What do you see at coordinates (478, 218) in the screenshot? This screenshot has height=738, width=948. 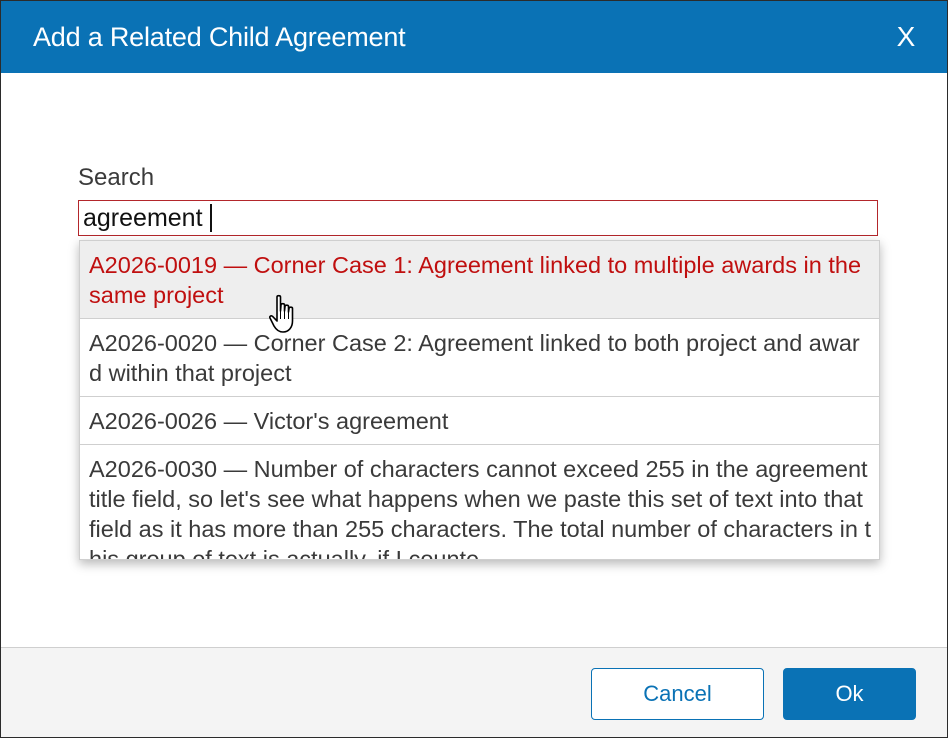 I see `search-input` at bounding box center [478, 218].